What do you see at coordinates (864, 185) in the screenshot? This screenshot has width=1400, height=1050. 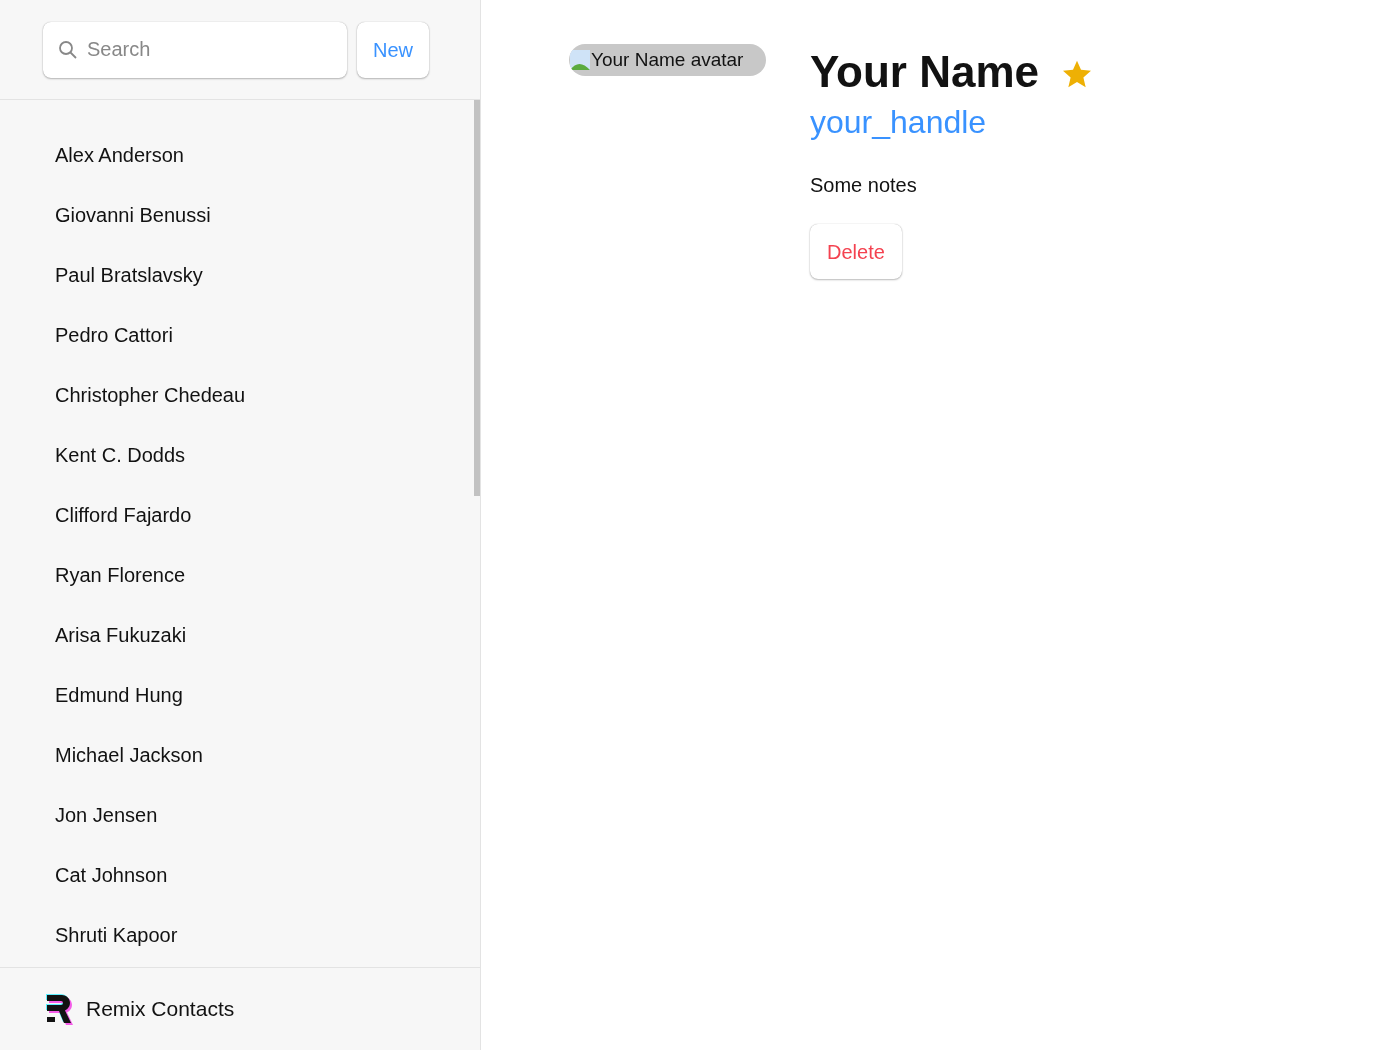 I see `contact-notes: Some notes` at bounding box center [864, 185].